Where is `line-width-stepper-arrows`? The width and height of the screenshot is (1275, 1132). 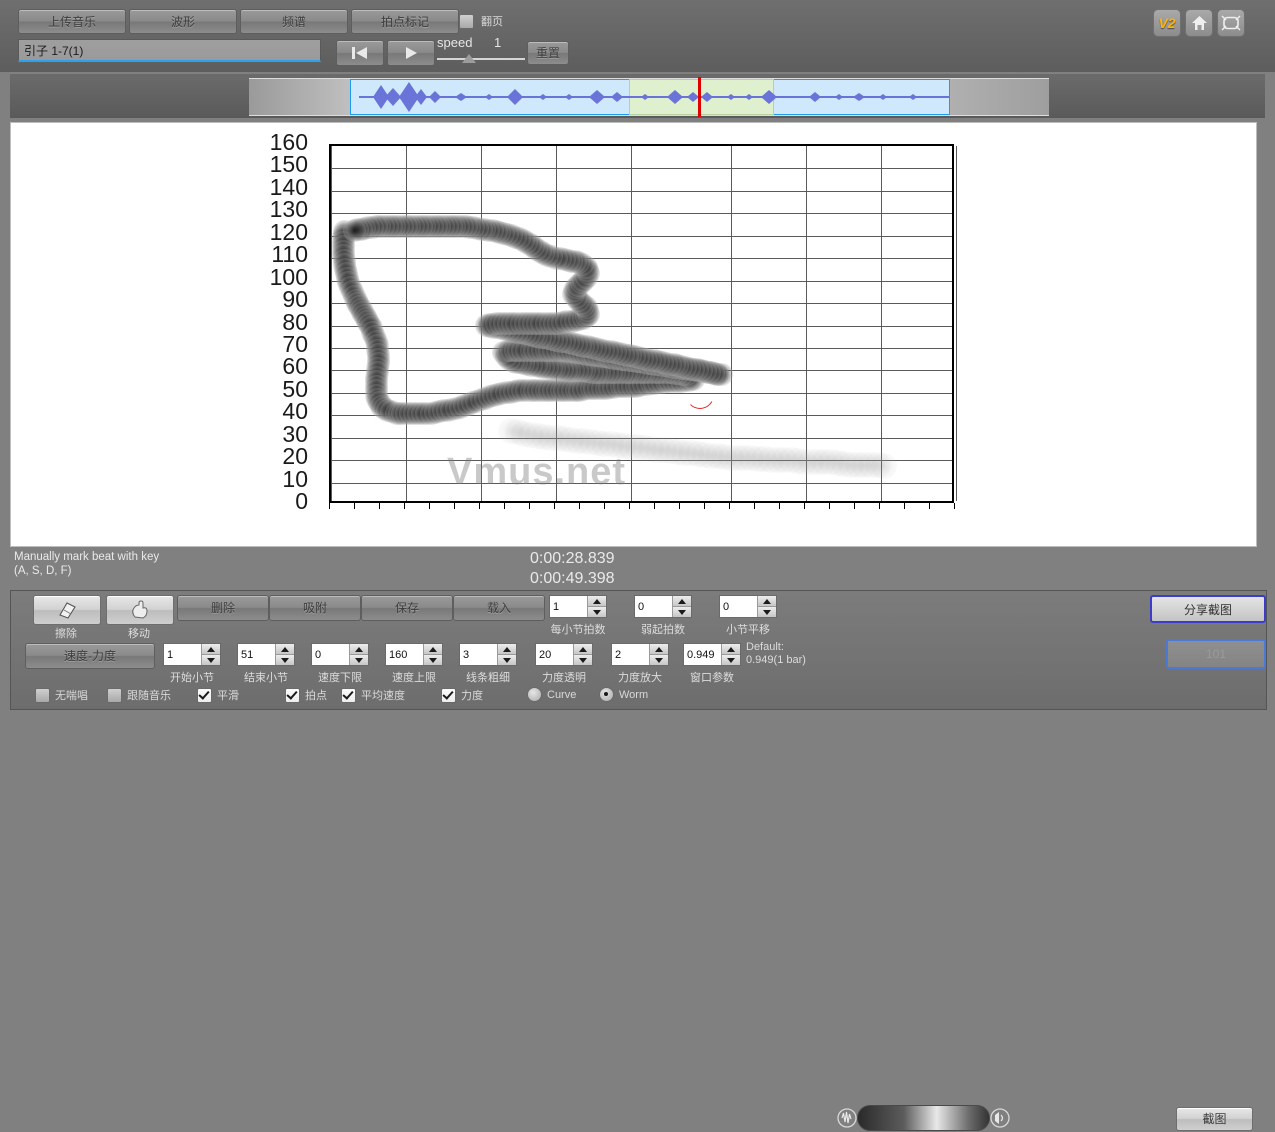
line-width-stepper-arrows is located at coordinates (506, 654).